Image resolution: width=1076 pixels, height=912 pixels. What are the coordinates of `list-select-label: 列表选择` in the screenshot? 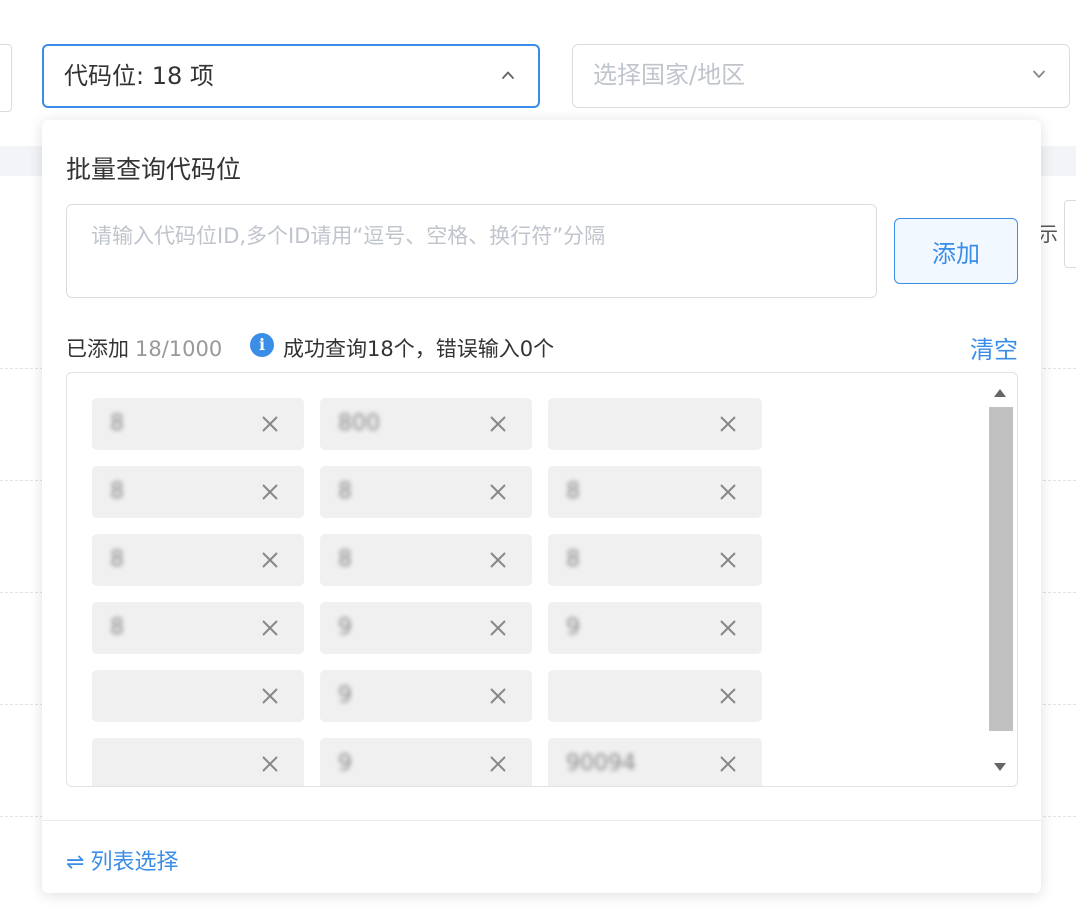 It's located at (134, 862).